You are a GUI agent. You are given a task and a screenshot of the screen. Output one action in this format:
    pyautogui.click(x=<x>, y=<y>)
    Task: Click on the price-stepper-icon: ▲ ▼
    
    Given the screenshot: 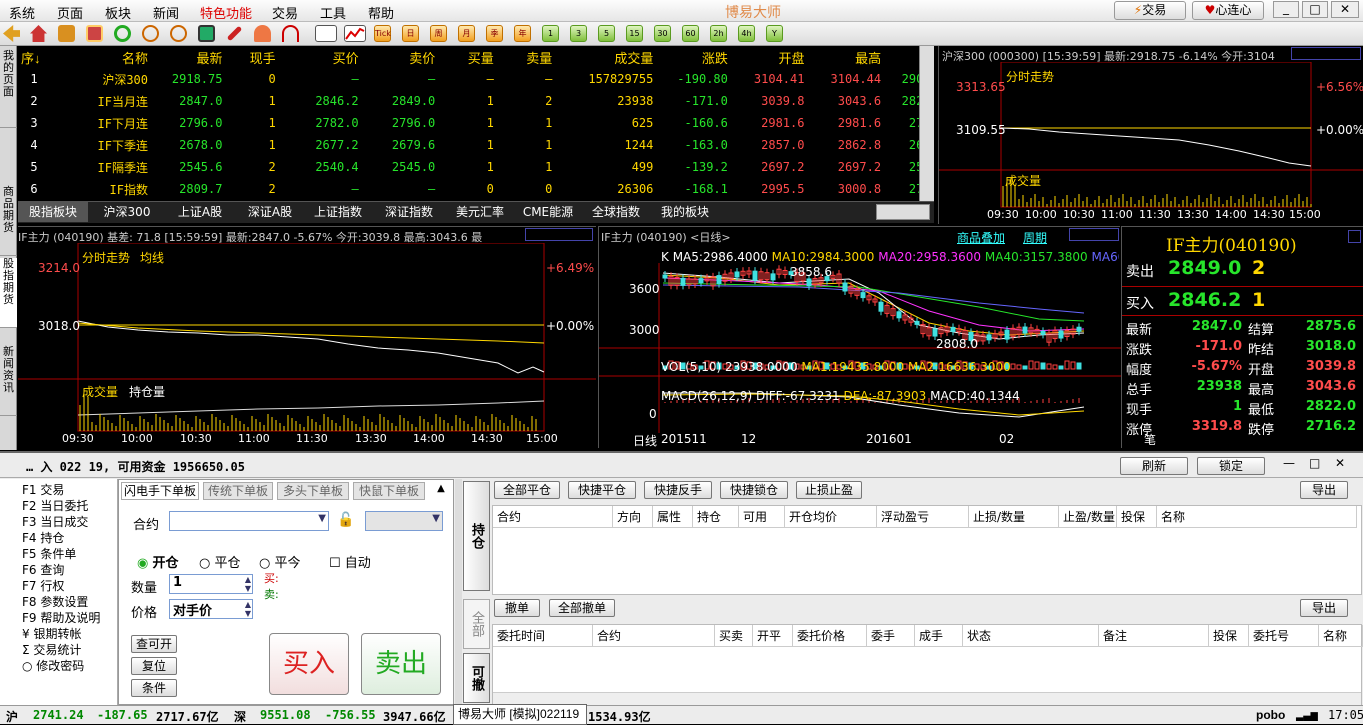 What is the action you would take?
    pyautogui.click(x=248, y=609)
    